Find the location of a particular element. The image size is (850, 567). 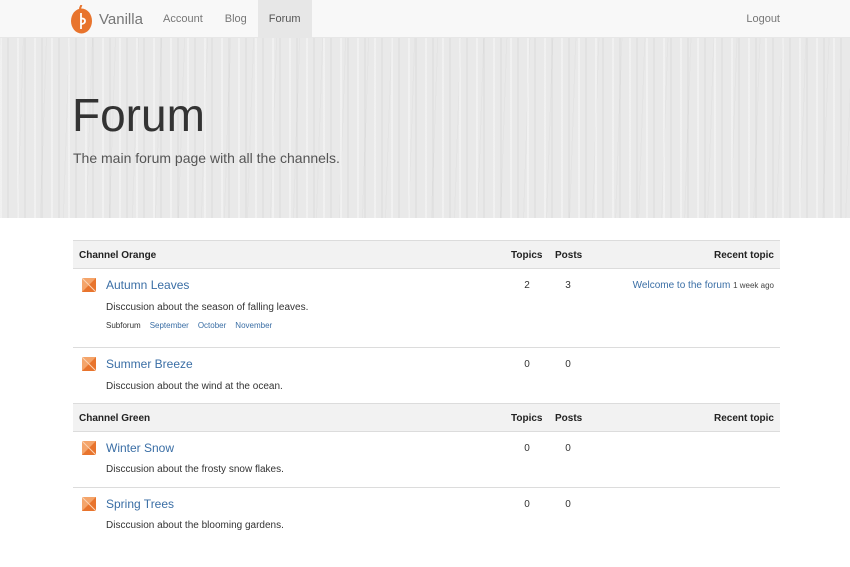

forum-title-link: Winter Snow is located at coordinates (140, 448).